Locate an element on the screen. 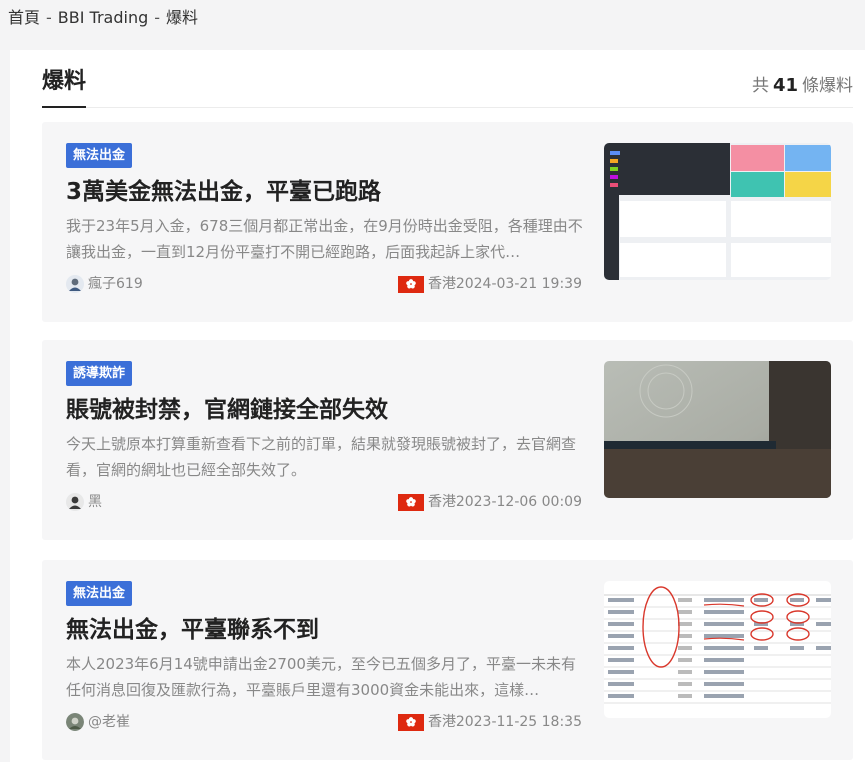 The image size is (865, 762). count-prefix: 共 is located at coordinates (760, 86).